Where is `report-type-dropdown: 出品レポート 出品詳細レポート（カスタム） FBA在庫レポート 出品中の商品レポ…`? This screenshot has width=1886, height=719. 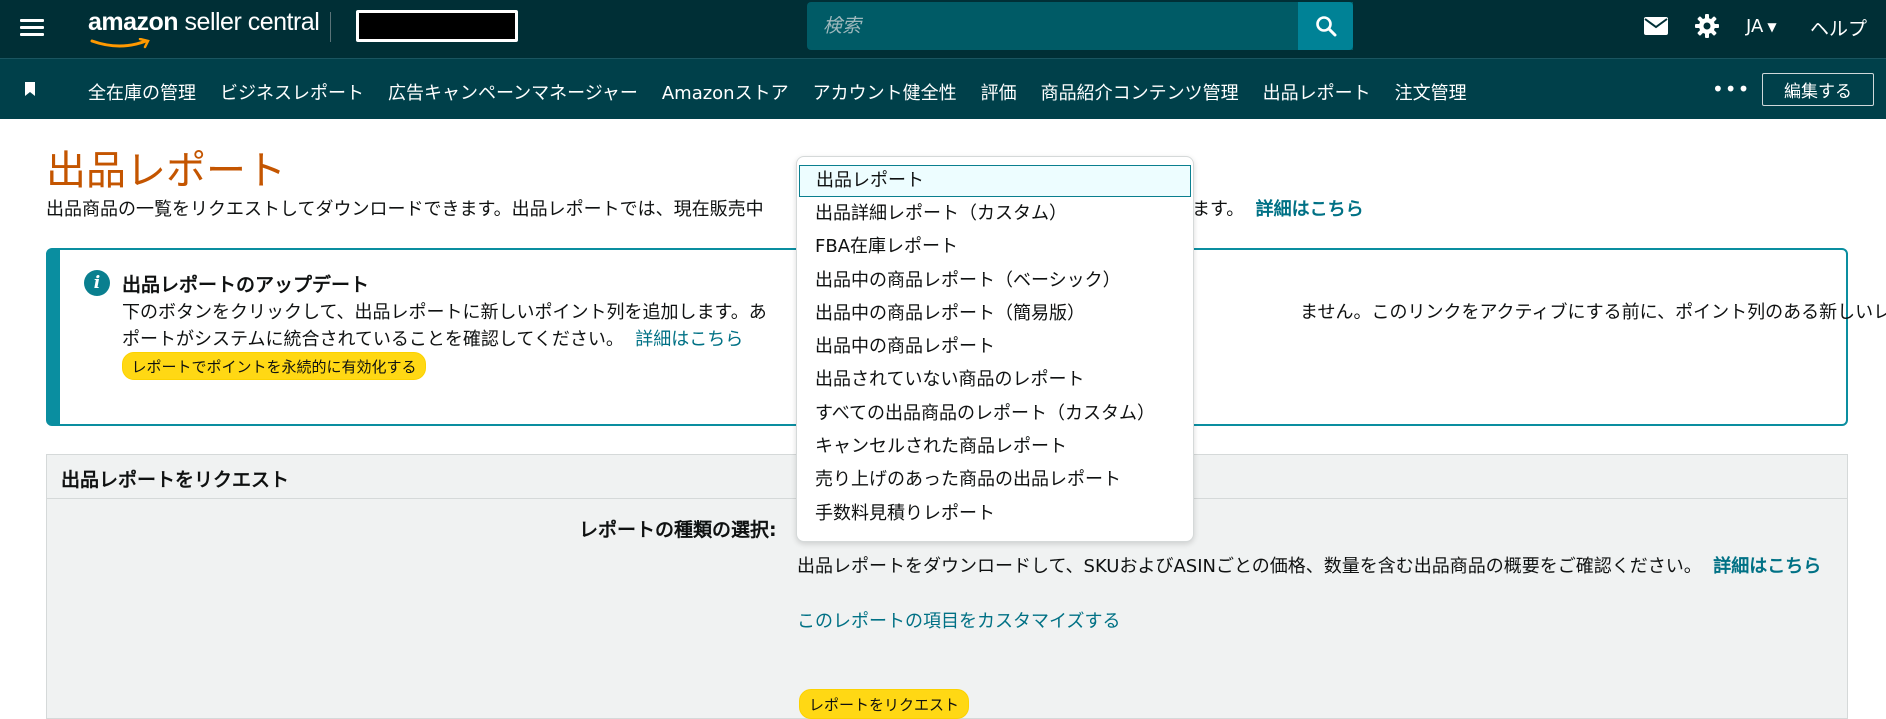
report-type-dropdown: 出品レポート 出品詳細レポート（カスタム） FBA在庫レポート 出品中の商品レポ… is located at coordinates (995, 349).